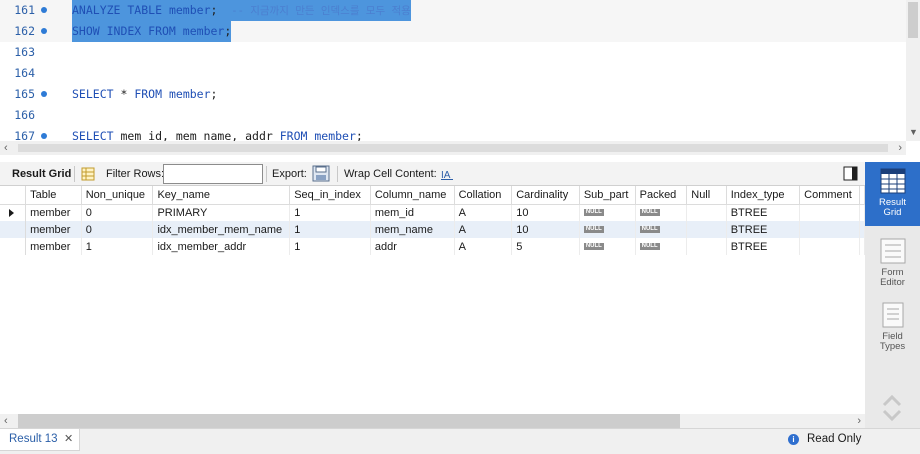 The width and height of the screenshot is (920, 454). I want to click on editor-vertical-scrollbar: ▼, so click(913, 70).